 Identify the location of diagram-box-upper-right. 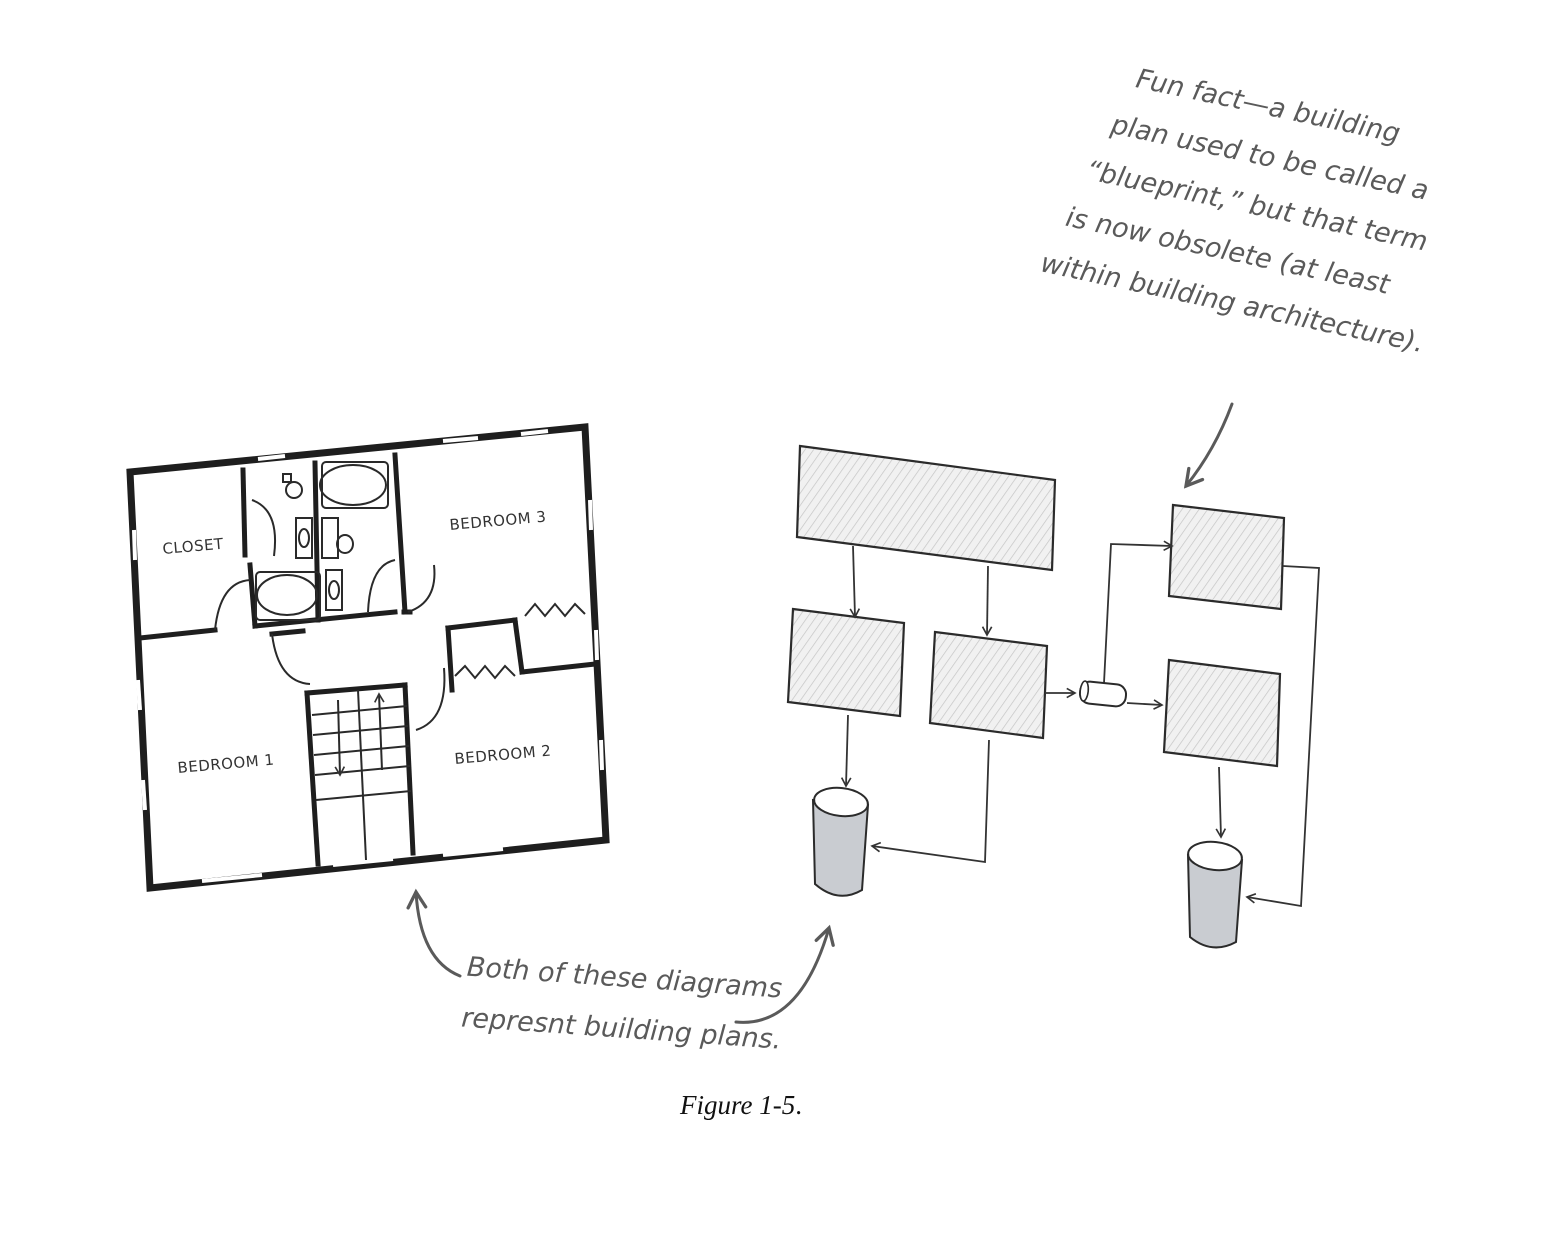
(1226, 557).